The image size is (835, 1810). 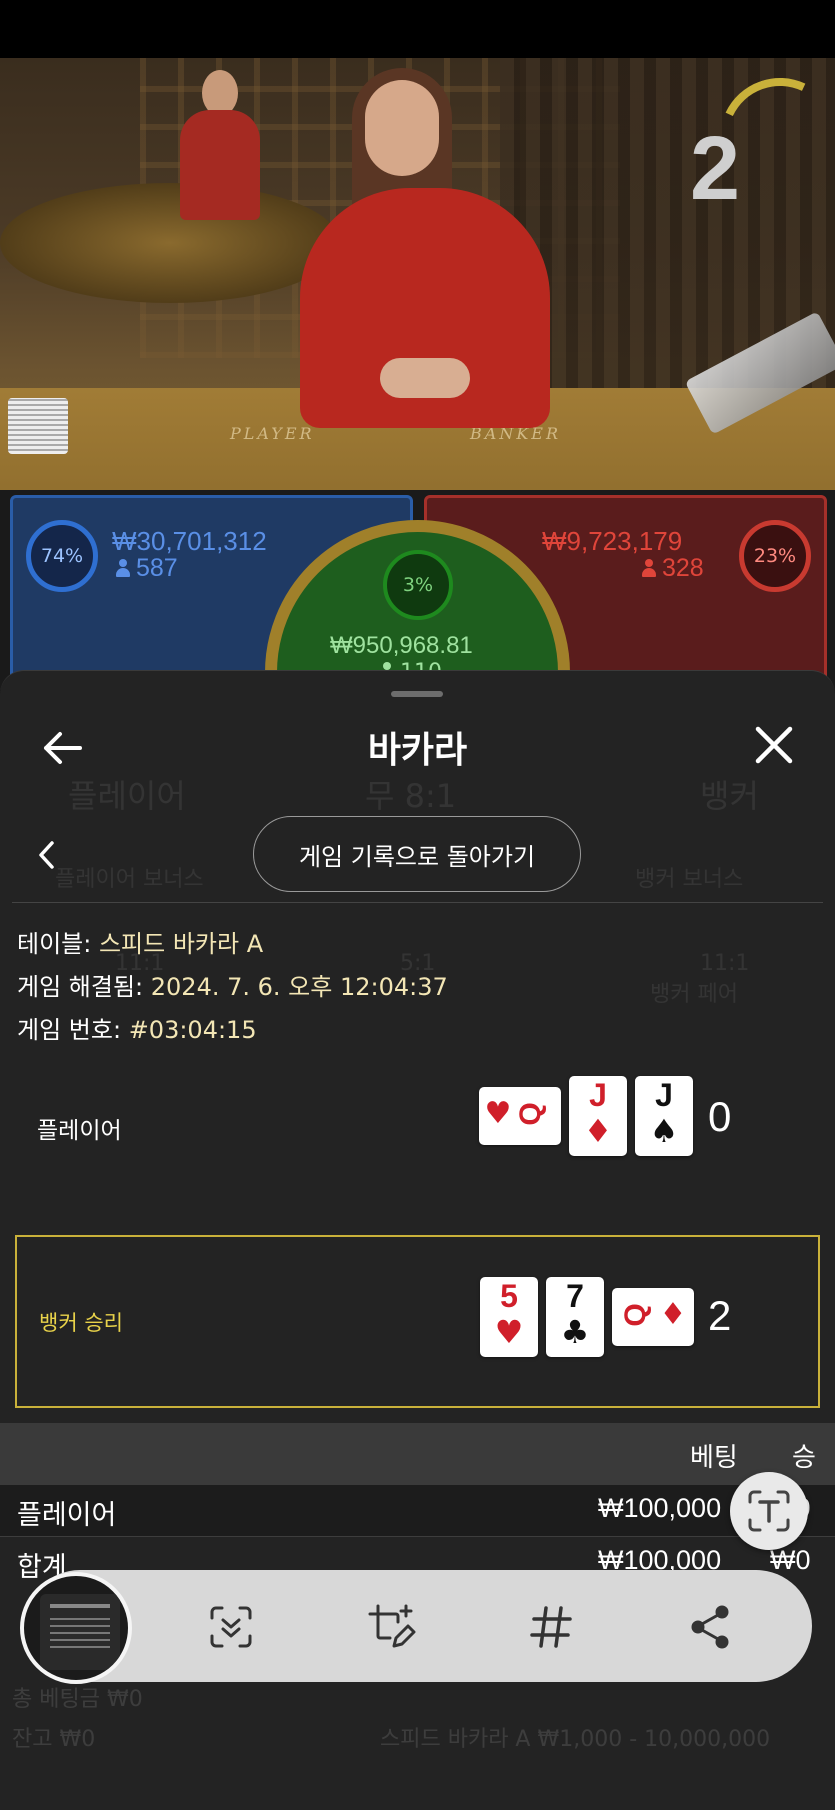 I want to click on back-to-history-button: 게임 기록으로 돌아가기, so click(x=417, y=854).